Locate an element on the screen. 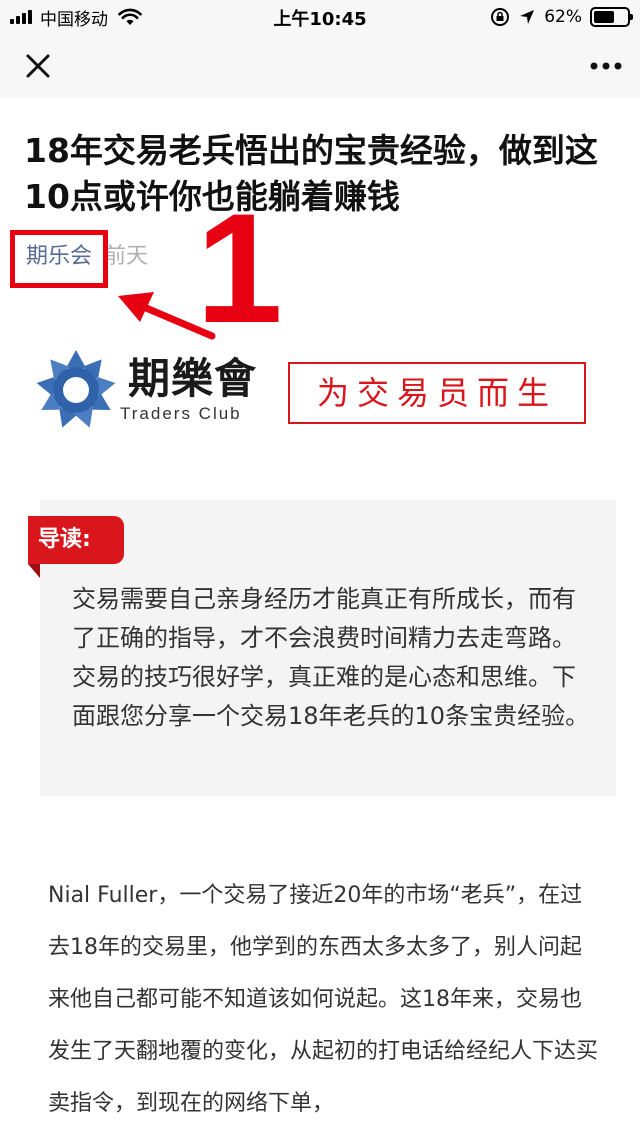 The height and width of the screenshot is (1138, 640). signal-icon is located at coordinates (21, 17).